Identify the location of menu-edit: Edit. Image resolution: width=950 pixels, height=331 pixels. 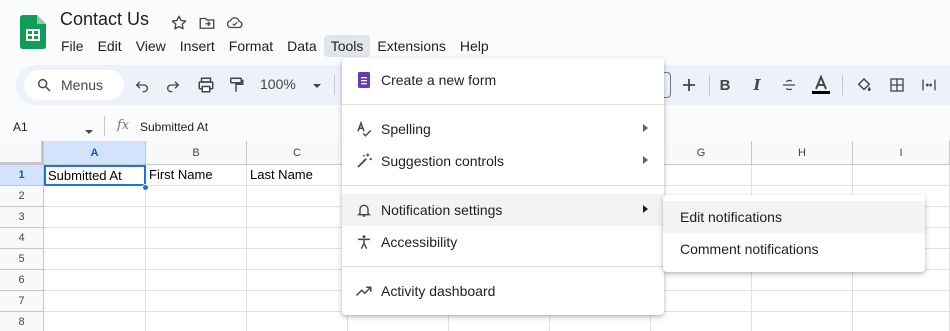
(110, 46).